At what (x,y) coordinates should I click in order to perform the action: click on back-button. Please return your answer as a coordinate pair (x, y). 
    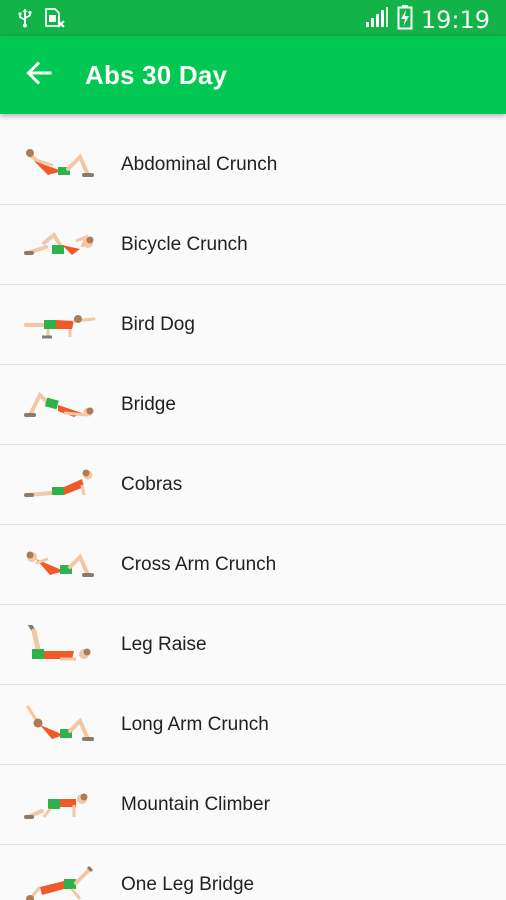
    Looking at the image, I should click on (39, 75).